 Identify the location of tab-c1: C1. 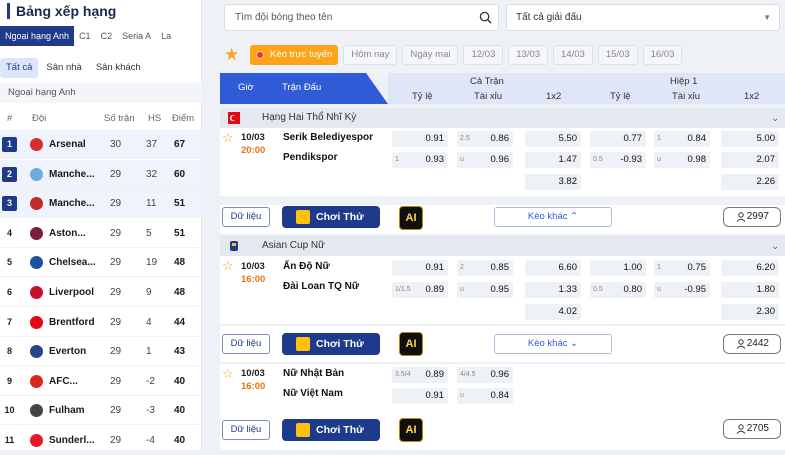
(85, 36).